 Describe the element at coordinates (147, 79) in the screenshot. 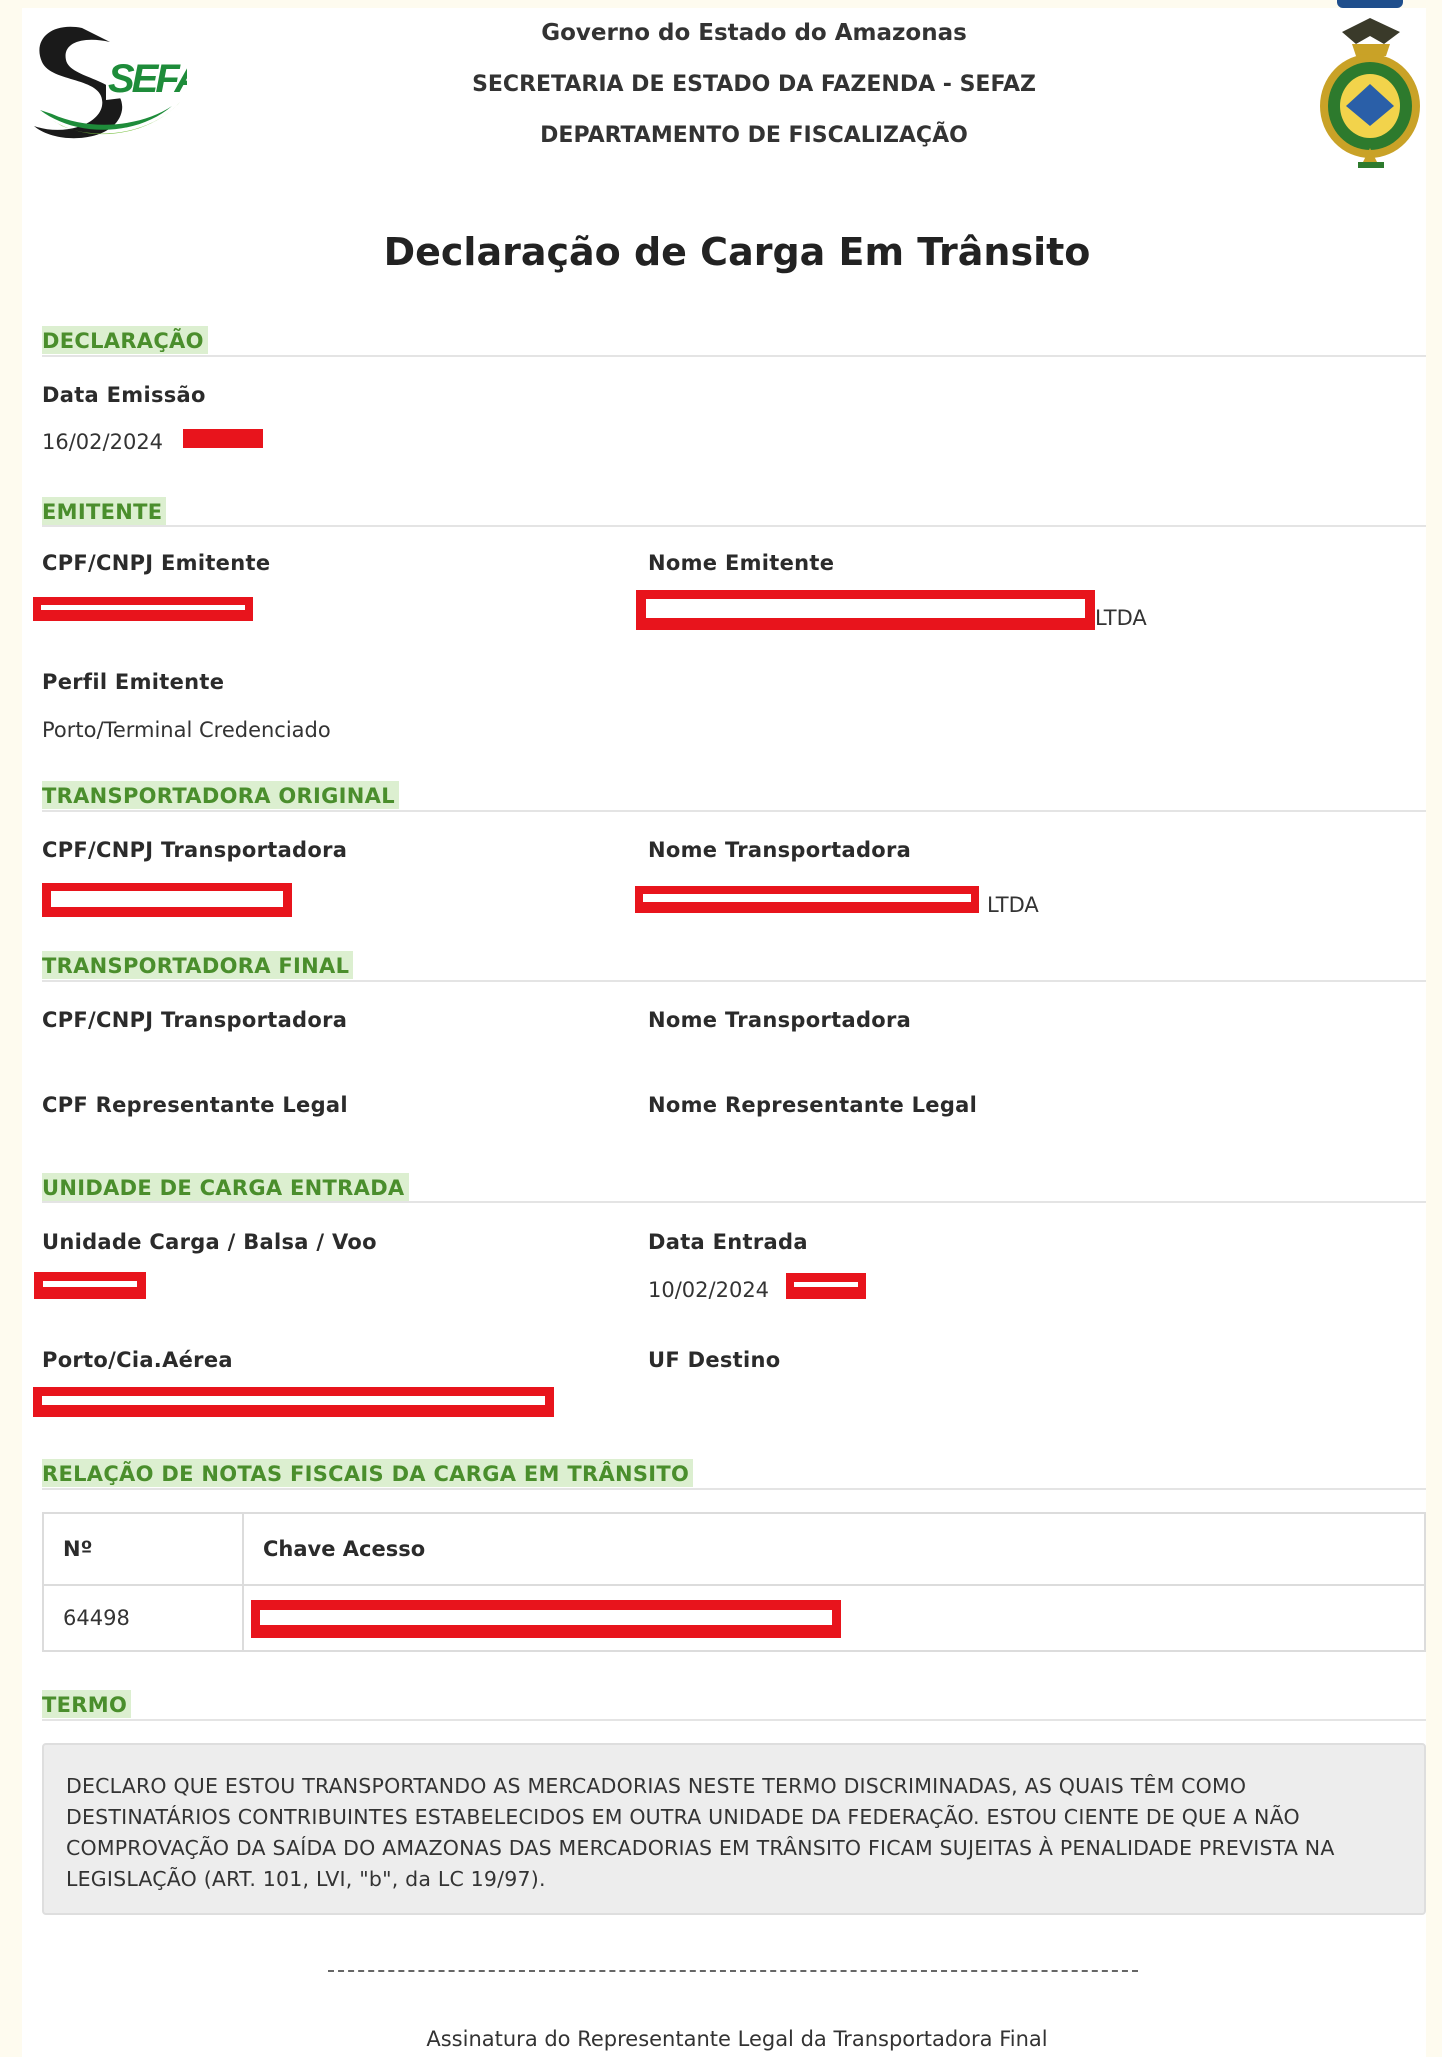

I see `logo-text: SEFAZ` at that location.